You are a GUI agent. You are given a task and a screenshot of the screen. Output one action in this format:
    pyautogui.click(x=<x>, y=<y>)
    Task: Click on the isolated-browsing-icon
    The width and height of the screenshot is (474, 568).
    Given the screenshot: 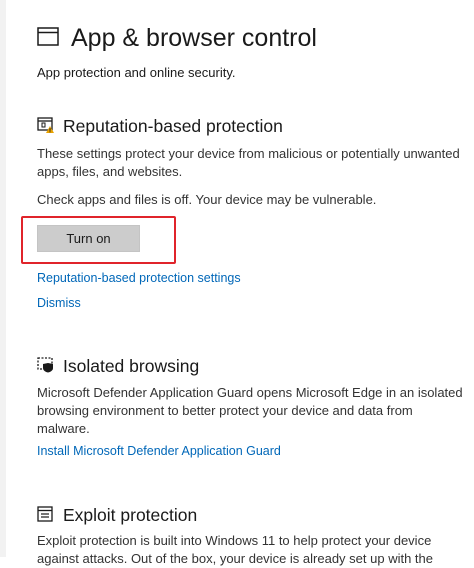 What is the action you would take?
    pyautogui.click(x=46, y=367)
    